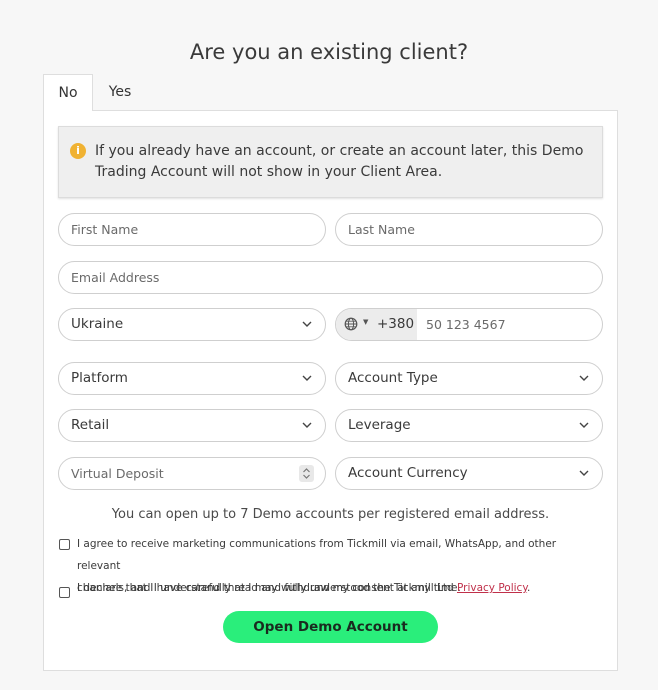 The height and width of the screenshot is (690, 658). Describe the element at coordinates (469, 473) in the screenshot. I see `account-currency-select: Account Currency` at that location.